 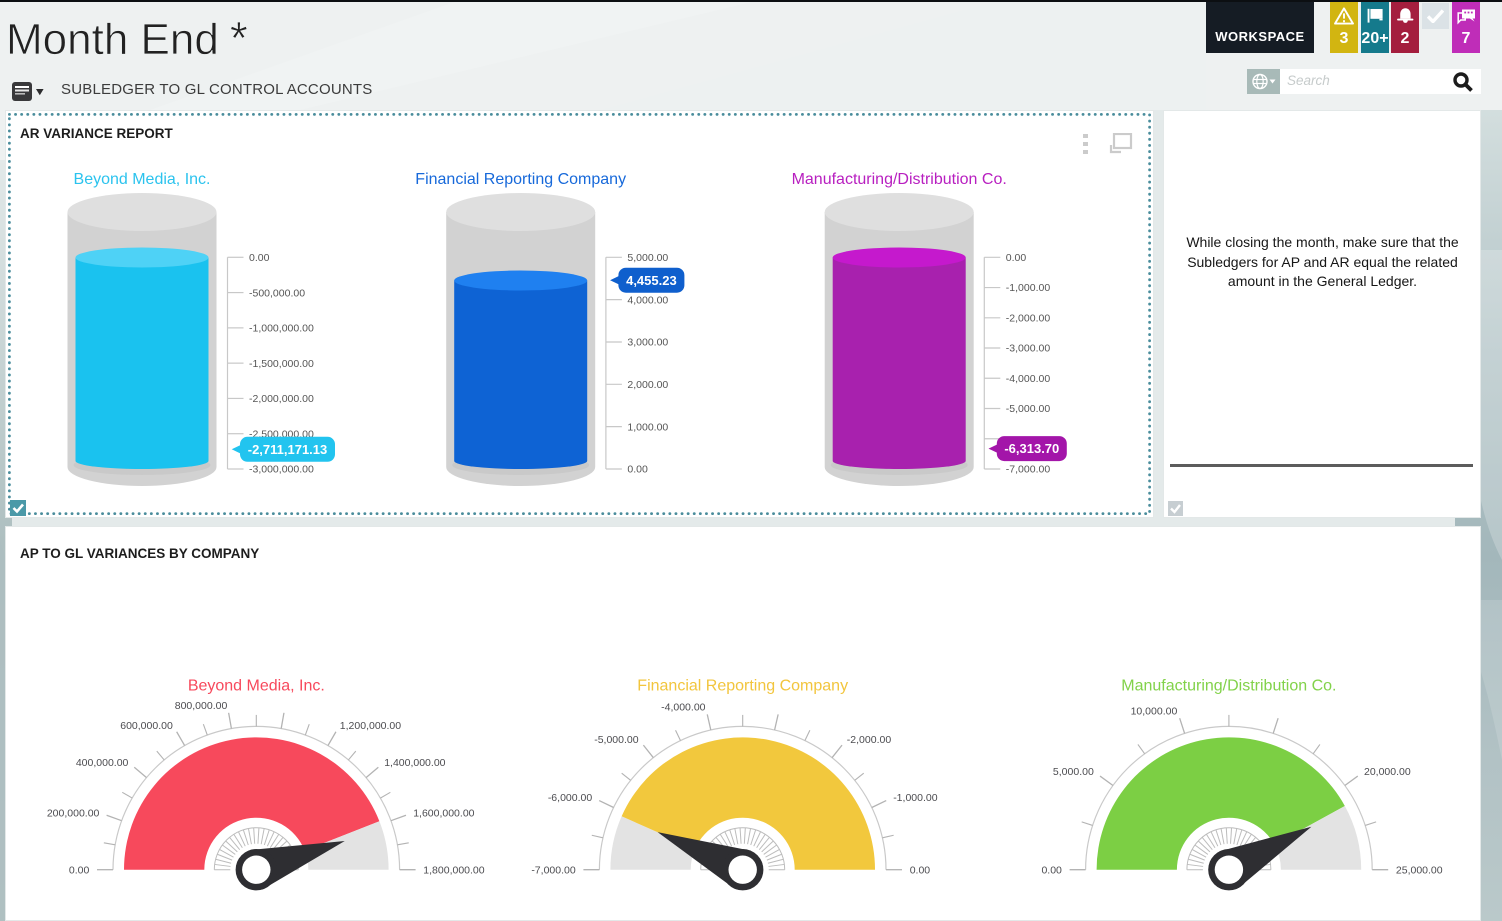 What do you see at coordinates (277, 293) in the screenshot?
I see `svg-text: -500,000.00` at bounding box center [277, 293].